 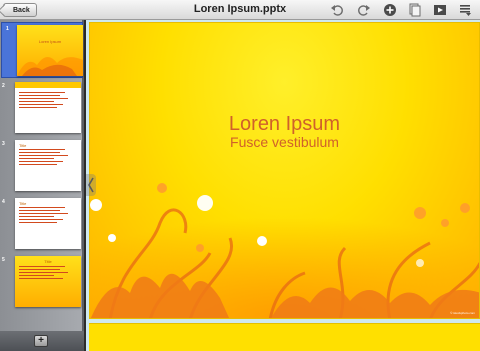 What do you see at coordinates (440, 10) in the screenshot?
I see `play-icon` at bounding box center [440, 10].